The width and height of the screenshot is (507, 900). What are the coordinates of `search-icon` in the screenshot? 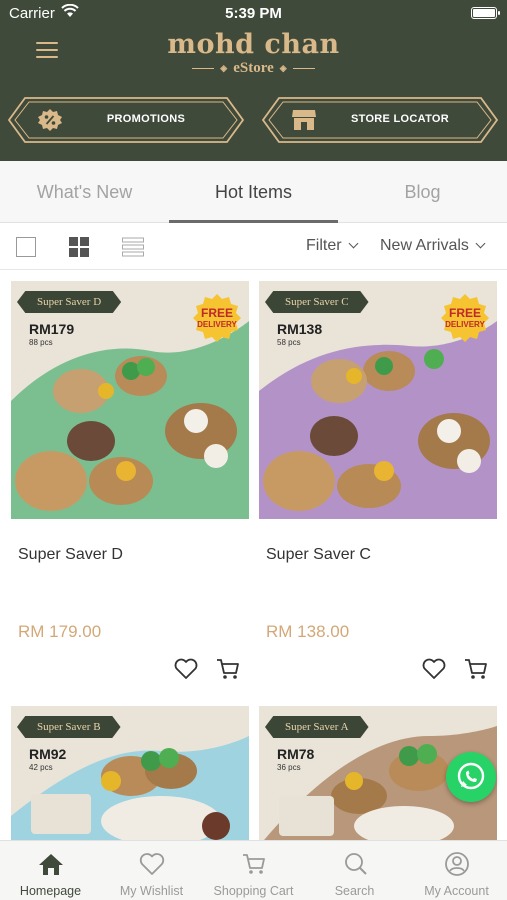 It's located at (355, 864).